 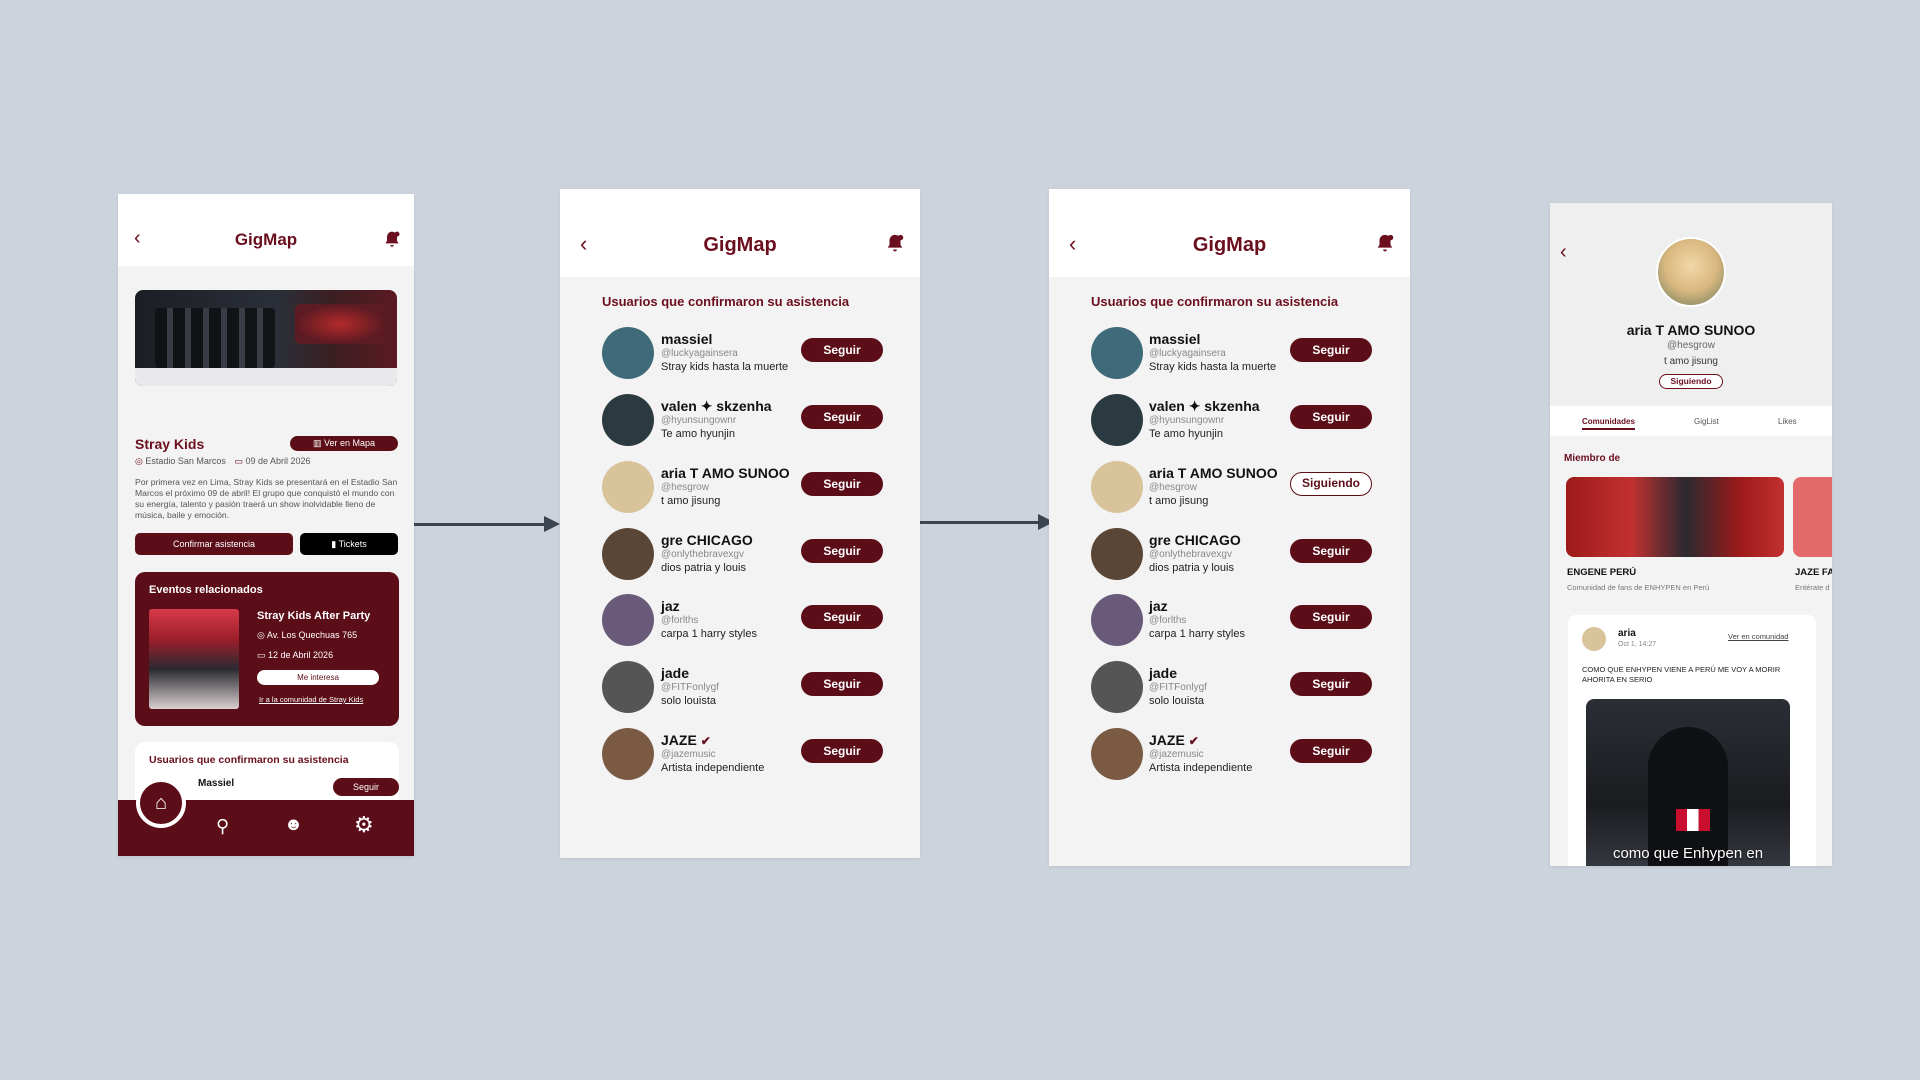 What do you see at coordinates (139, 461) in the screenshot?
I see `location-pin-icon: ◎` at bounding box center [139, 461].